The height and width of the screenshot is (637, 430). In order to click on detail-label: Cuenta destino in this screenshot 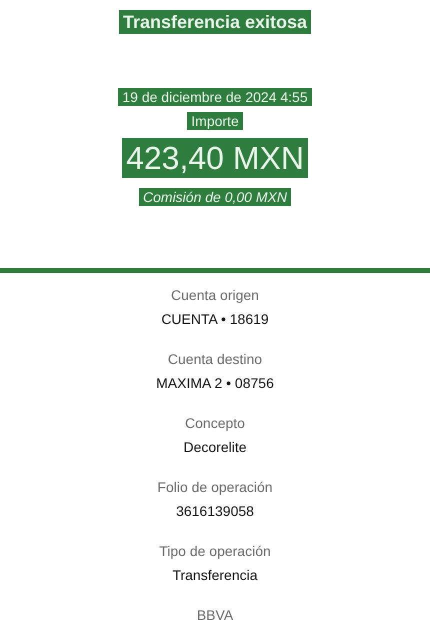, I will do `click(215, 359)`.